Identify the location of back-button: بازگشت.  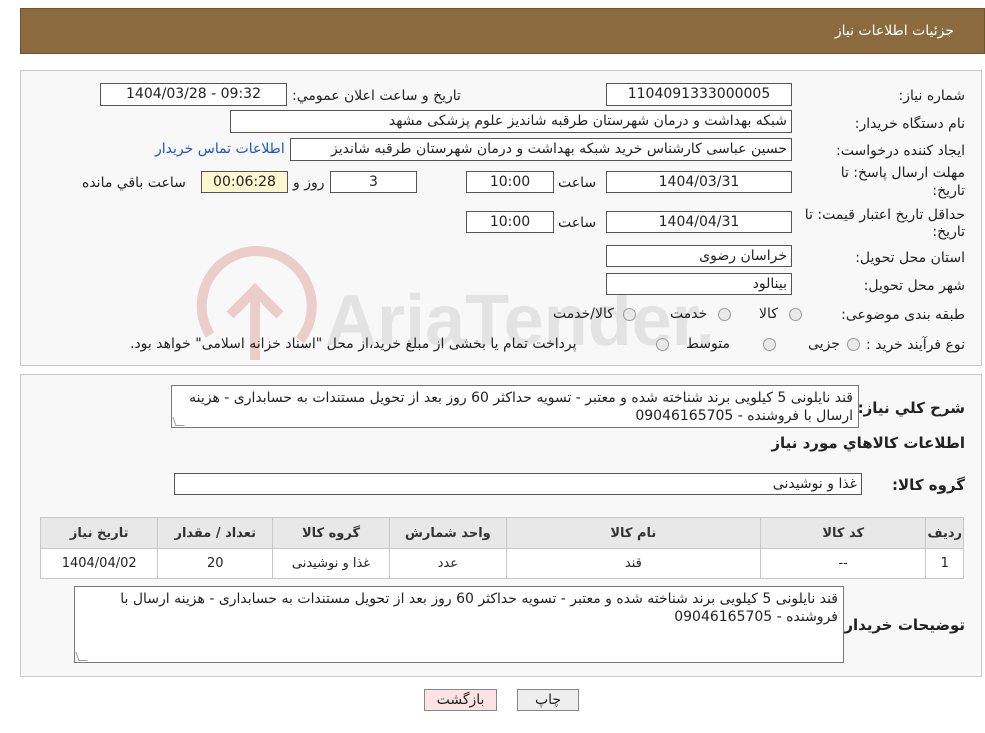
(460, 700).